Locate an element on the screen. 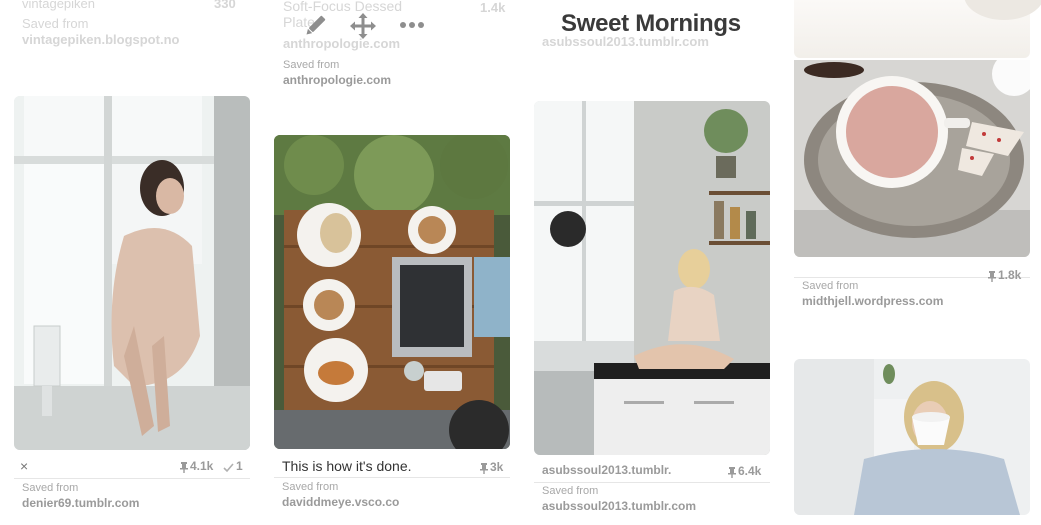 This screenshot has height=525, width=1041. repin-count: 4.1k is located at coordinates (202, 466).